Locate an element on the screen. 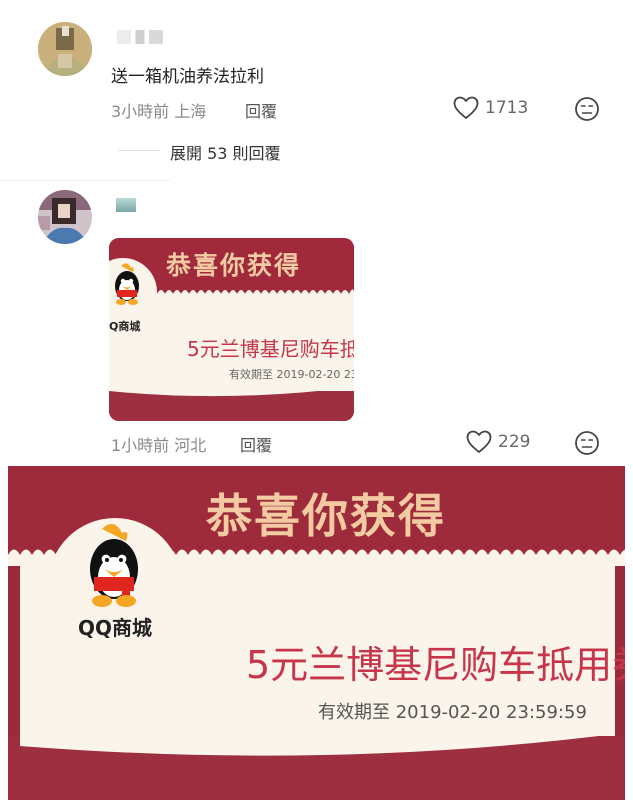 Image resolution: width=633 pixels, height=800 pixels. comment-location: 河北 is located at coordinates (190, 445).